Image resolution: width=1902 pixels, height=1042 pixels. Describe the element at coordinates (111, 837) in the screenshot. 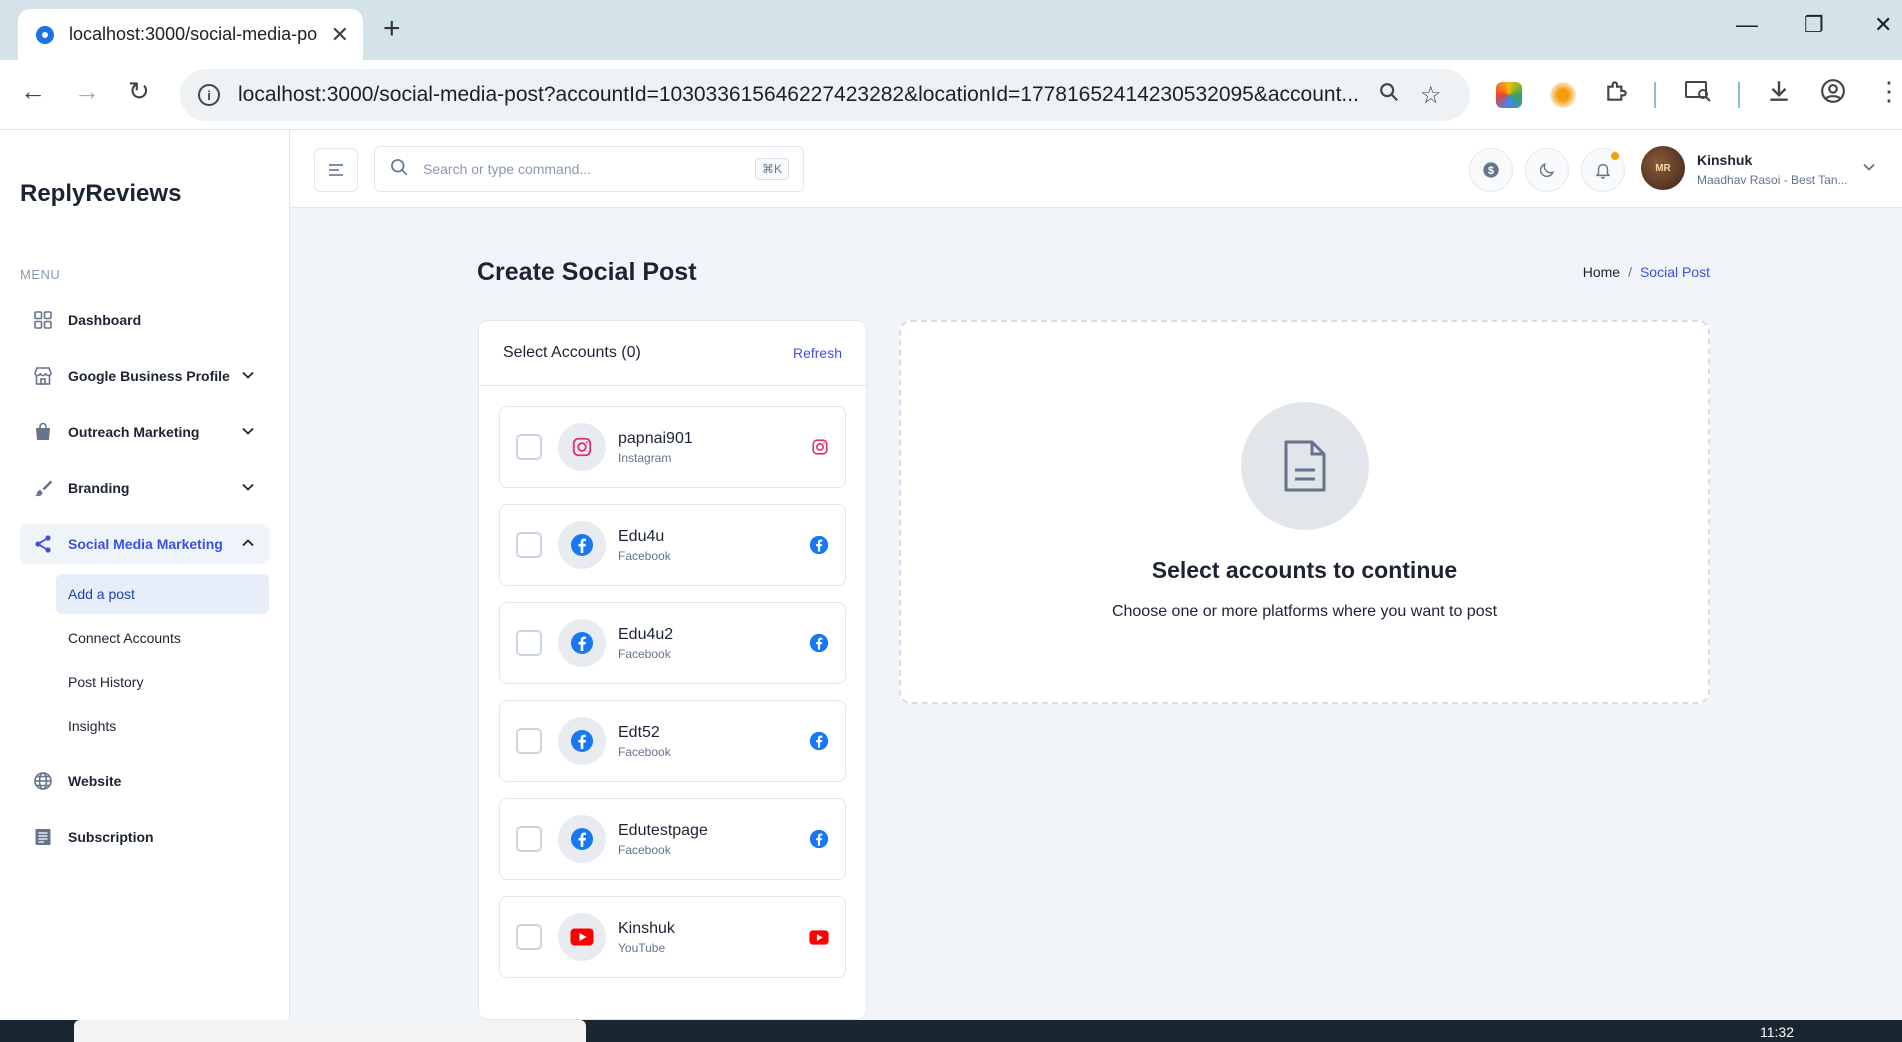

I see `sidebar-item-label: Subscription` at that location.